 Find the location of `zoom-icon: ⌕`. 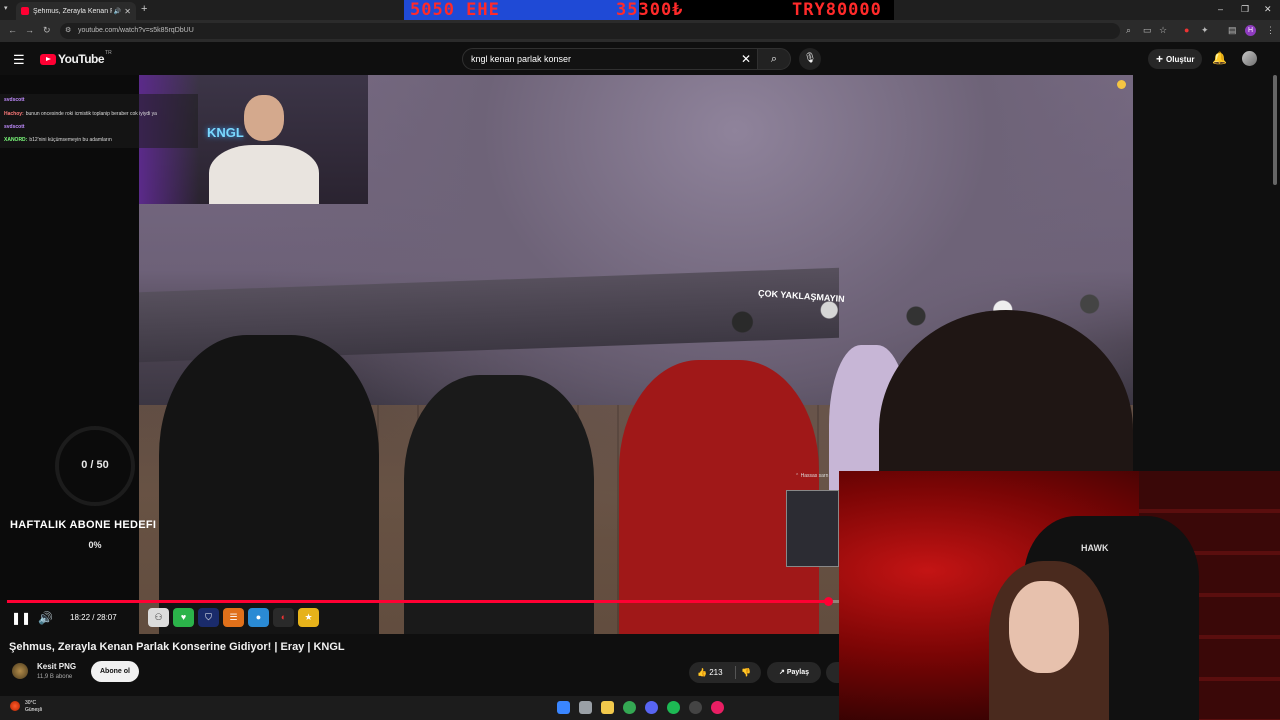

zoom-icon: ⌕ is located at coordinates (1128, 30).